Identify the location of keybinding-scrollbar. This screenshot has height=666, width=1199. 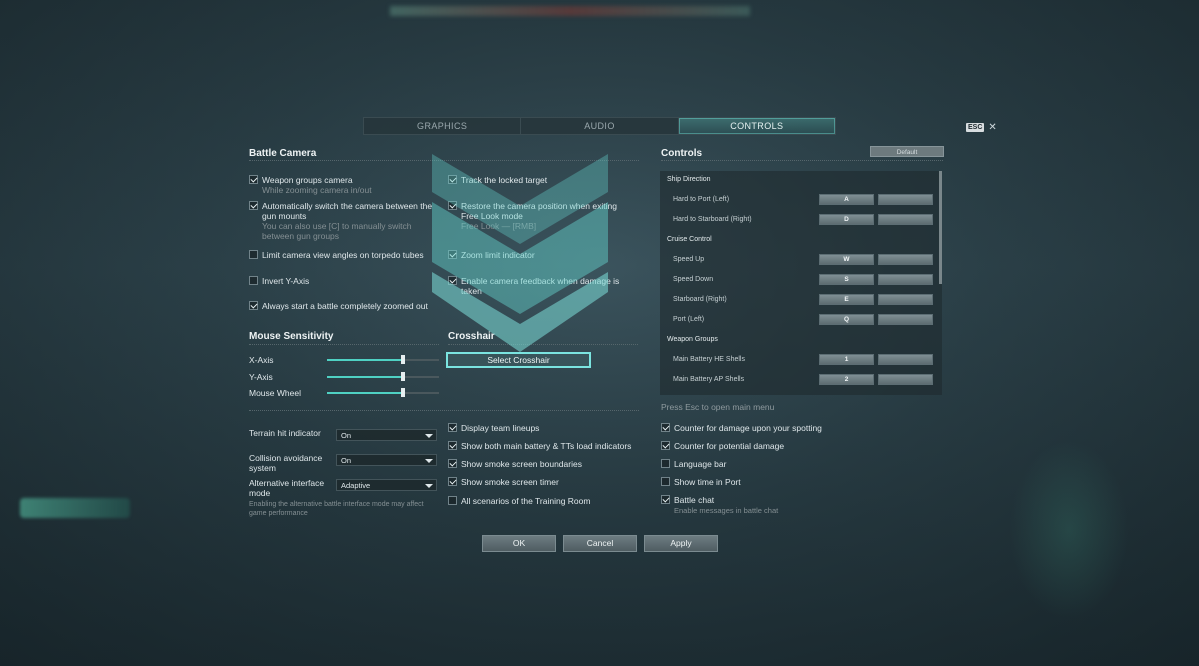
(940, 227).